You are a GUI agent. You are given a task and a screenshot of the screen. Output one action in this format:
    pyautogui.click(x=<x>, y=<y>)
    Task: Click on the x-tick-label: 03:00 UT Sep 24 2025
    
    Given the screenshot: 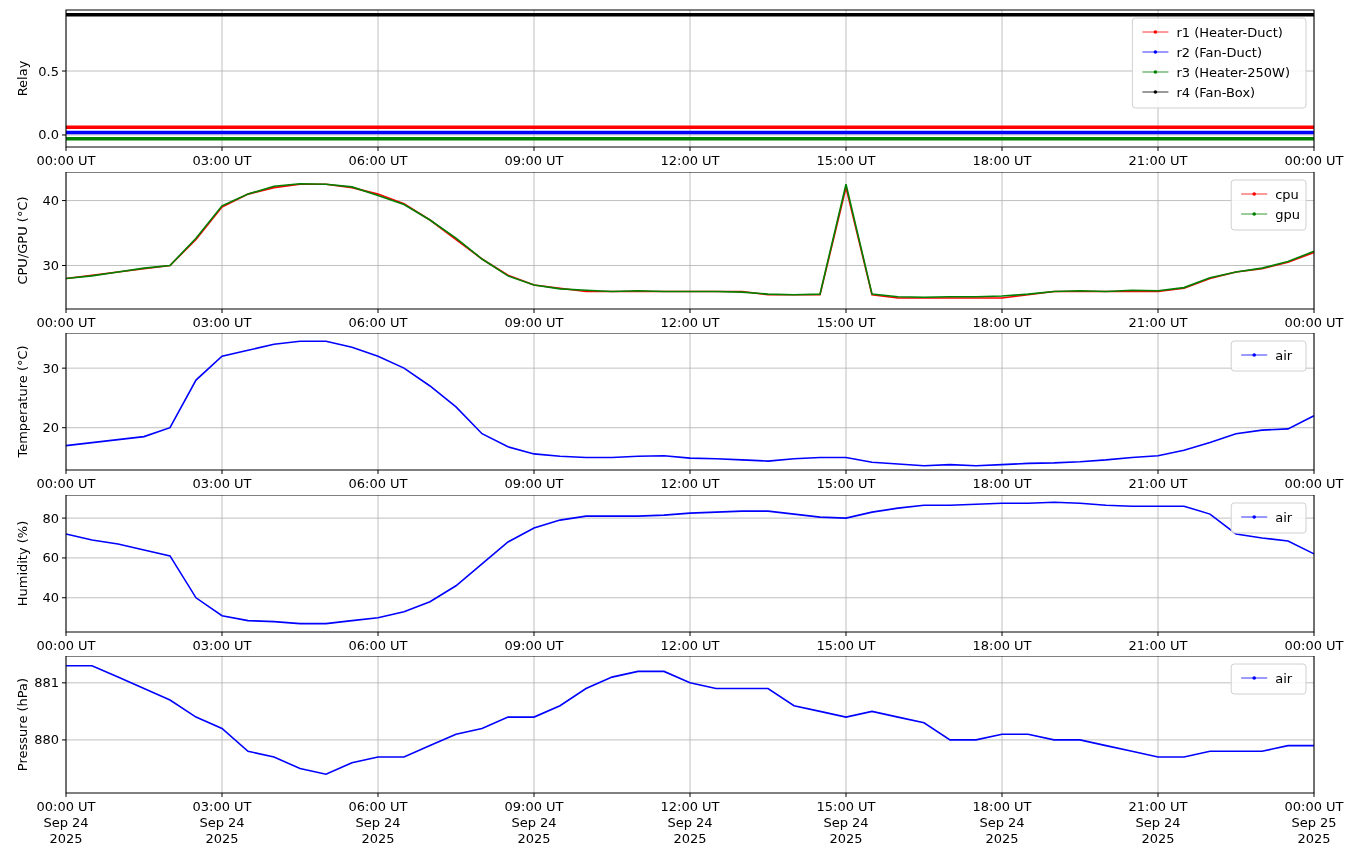 What is the action you would take?
    pyautogui.click(x=222, y=823)
    